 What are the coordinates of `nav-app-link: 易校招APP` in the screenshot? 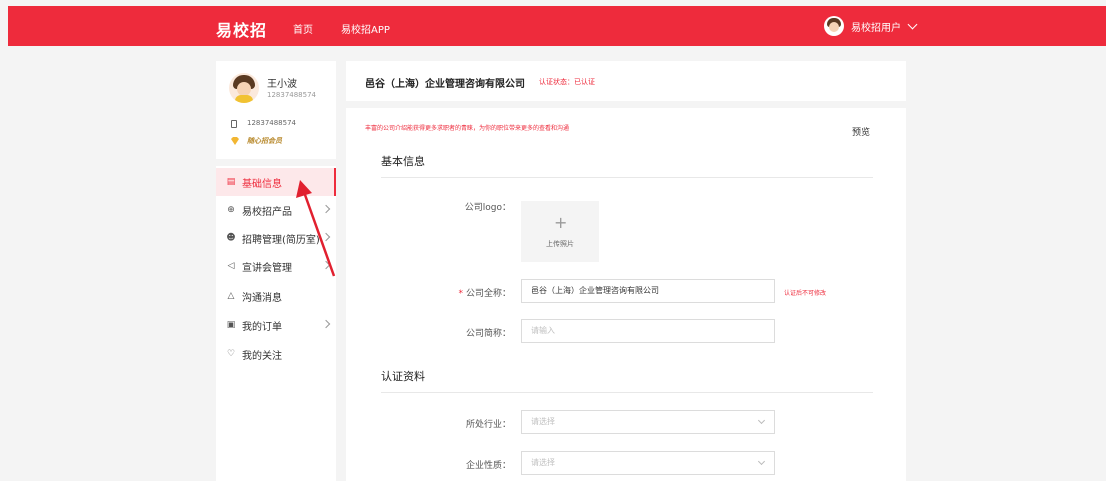 It's located at (365, 28).